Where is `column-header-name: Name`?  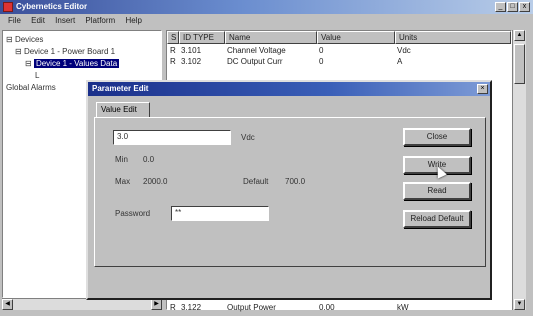 column-header-name: Name is located at coordinates (271, 37).